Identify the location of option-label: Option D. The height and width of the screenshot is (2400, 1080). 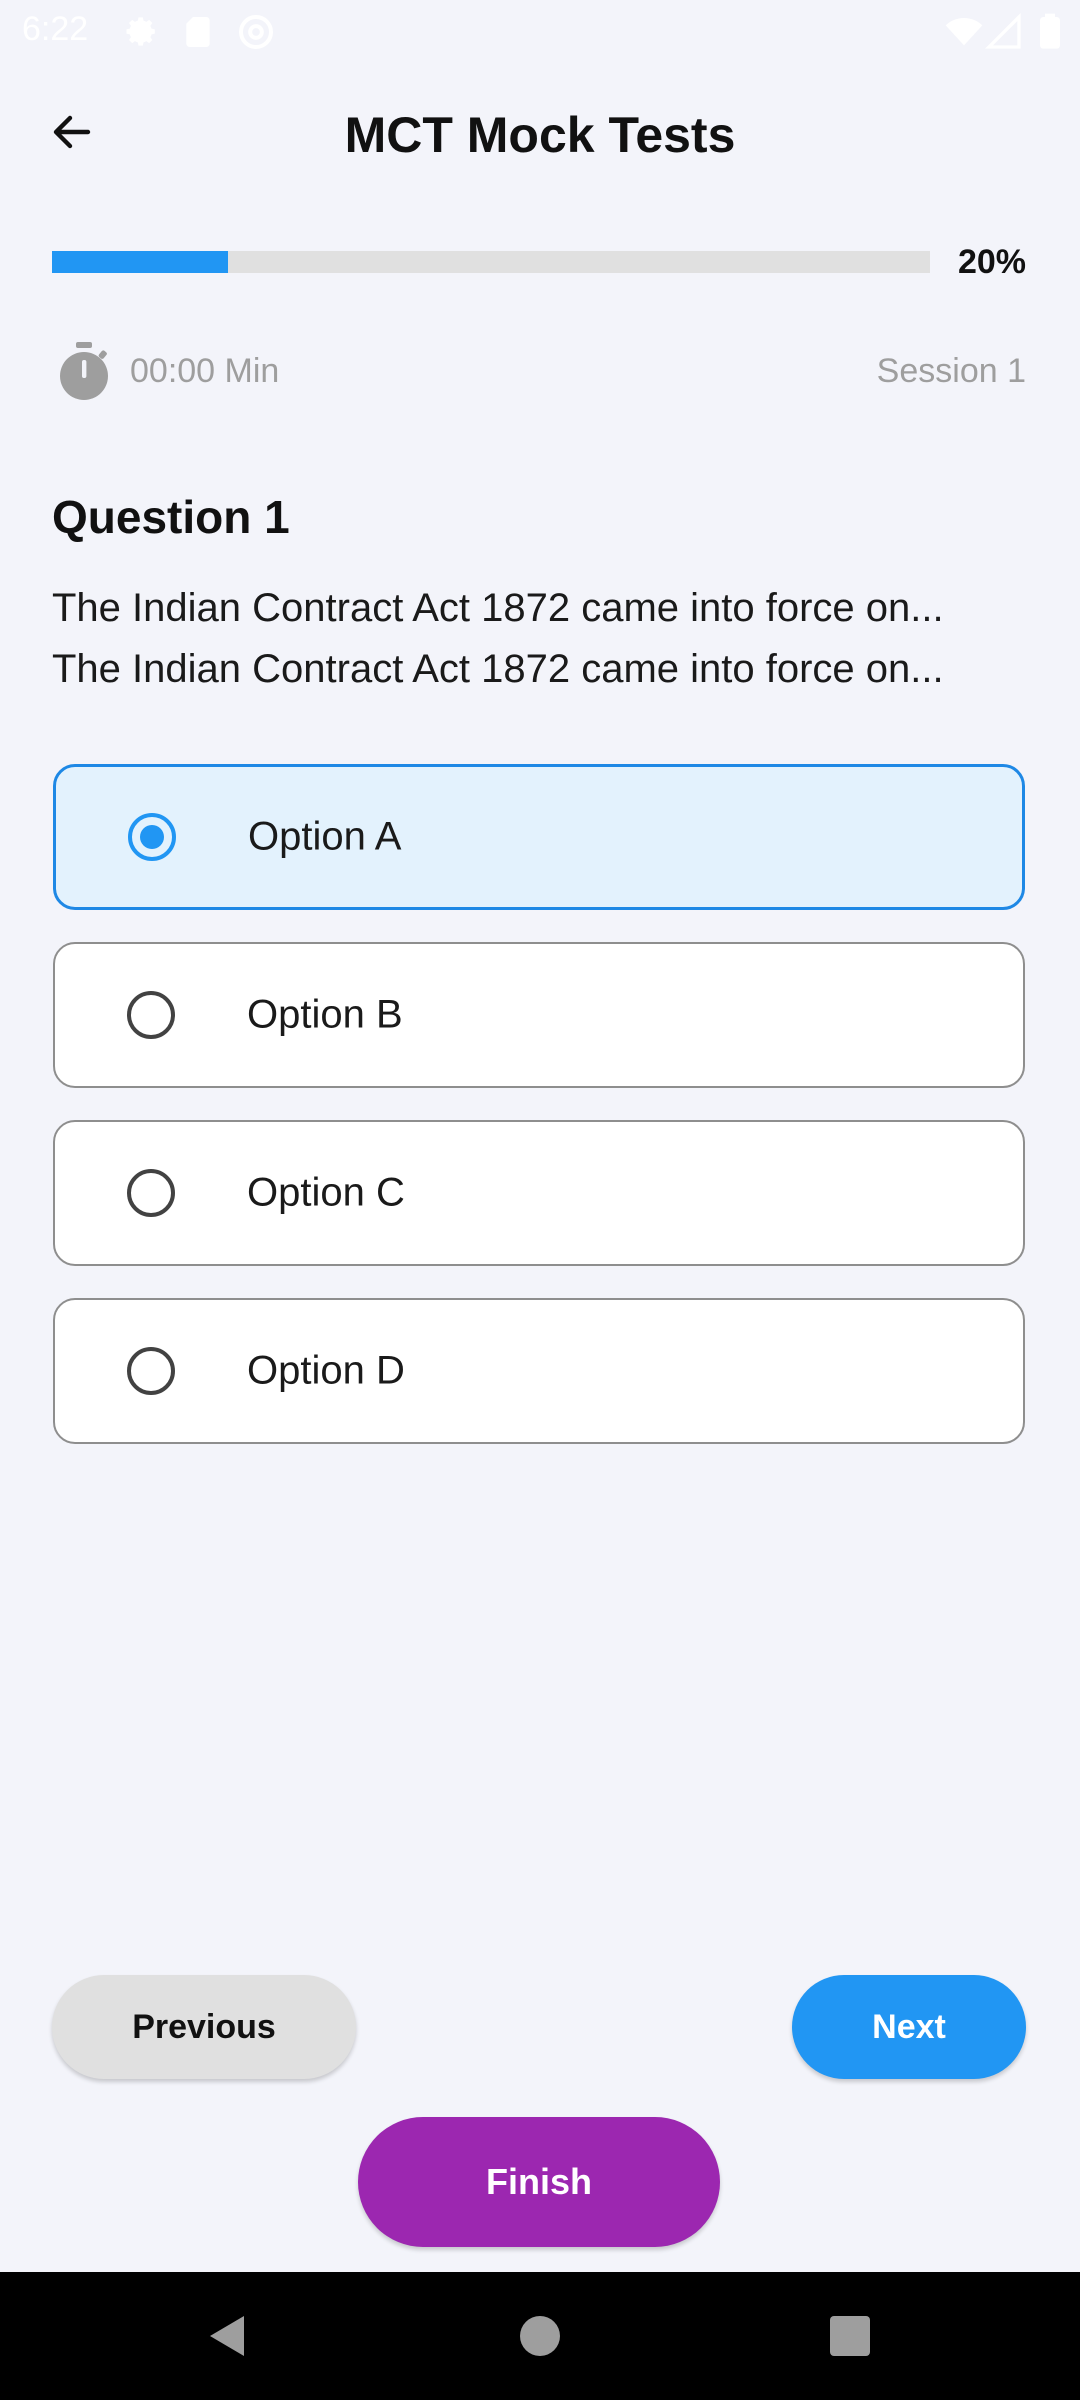
(326, 1370).